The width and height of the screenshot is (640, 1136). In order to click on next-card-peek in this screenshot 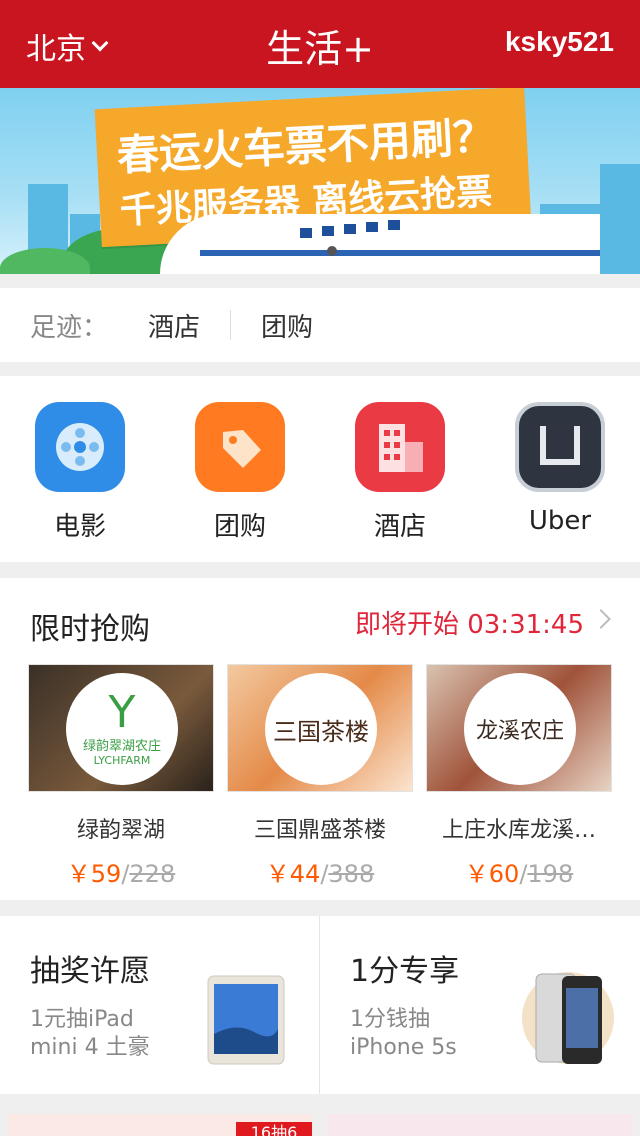, I will do `click(480, 1125)`.